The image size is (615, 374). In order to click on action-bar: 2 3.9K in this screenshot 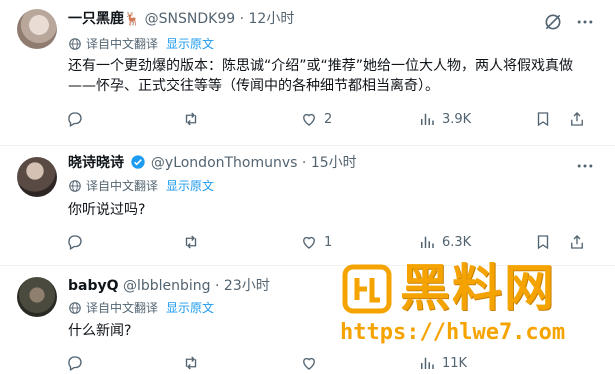, I will do `click(331, 119)`.